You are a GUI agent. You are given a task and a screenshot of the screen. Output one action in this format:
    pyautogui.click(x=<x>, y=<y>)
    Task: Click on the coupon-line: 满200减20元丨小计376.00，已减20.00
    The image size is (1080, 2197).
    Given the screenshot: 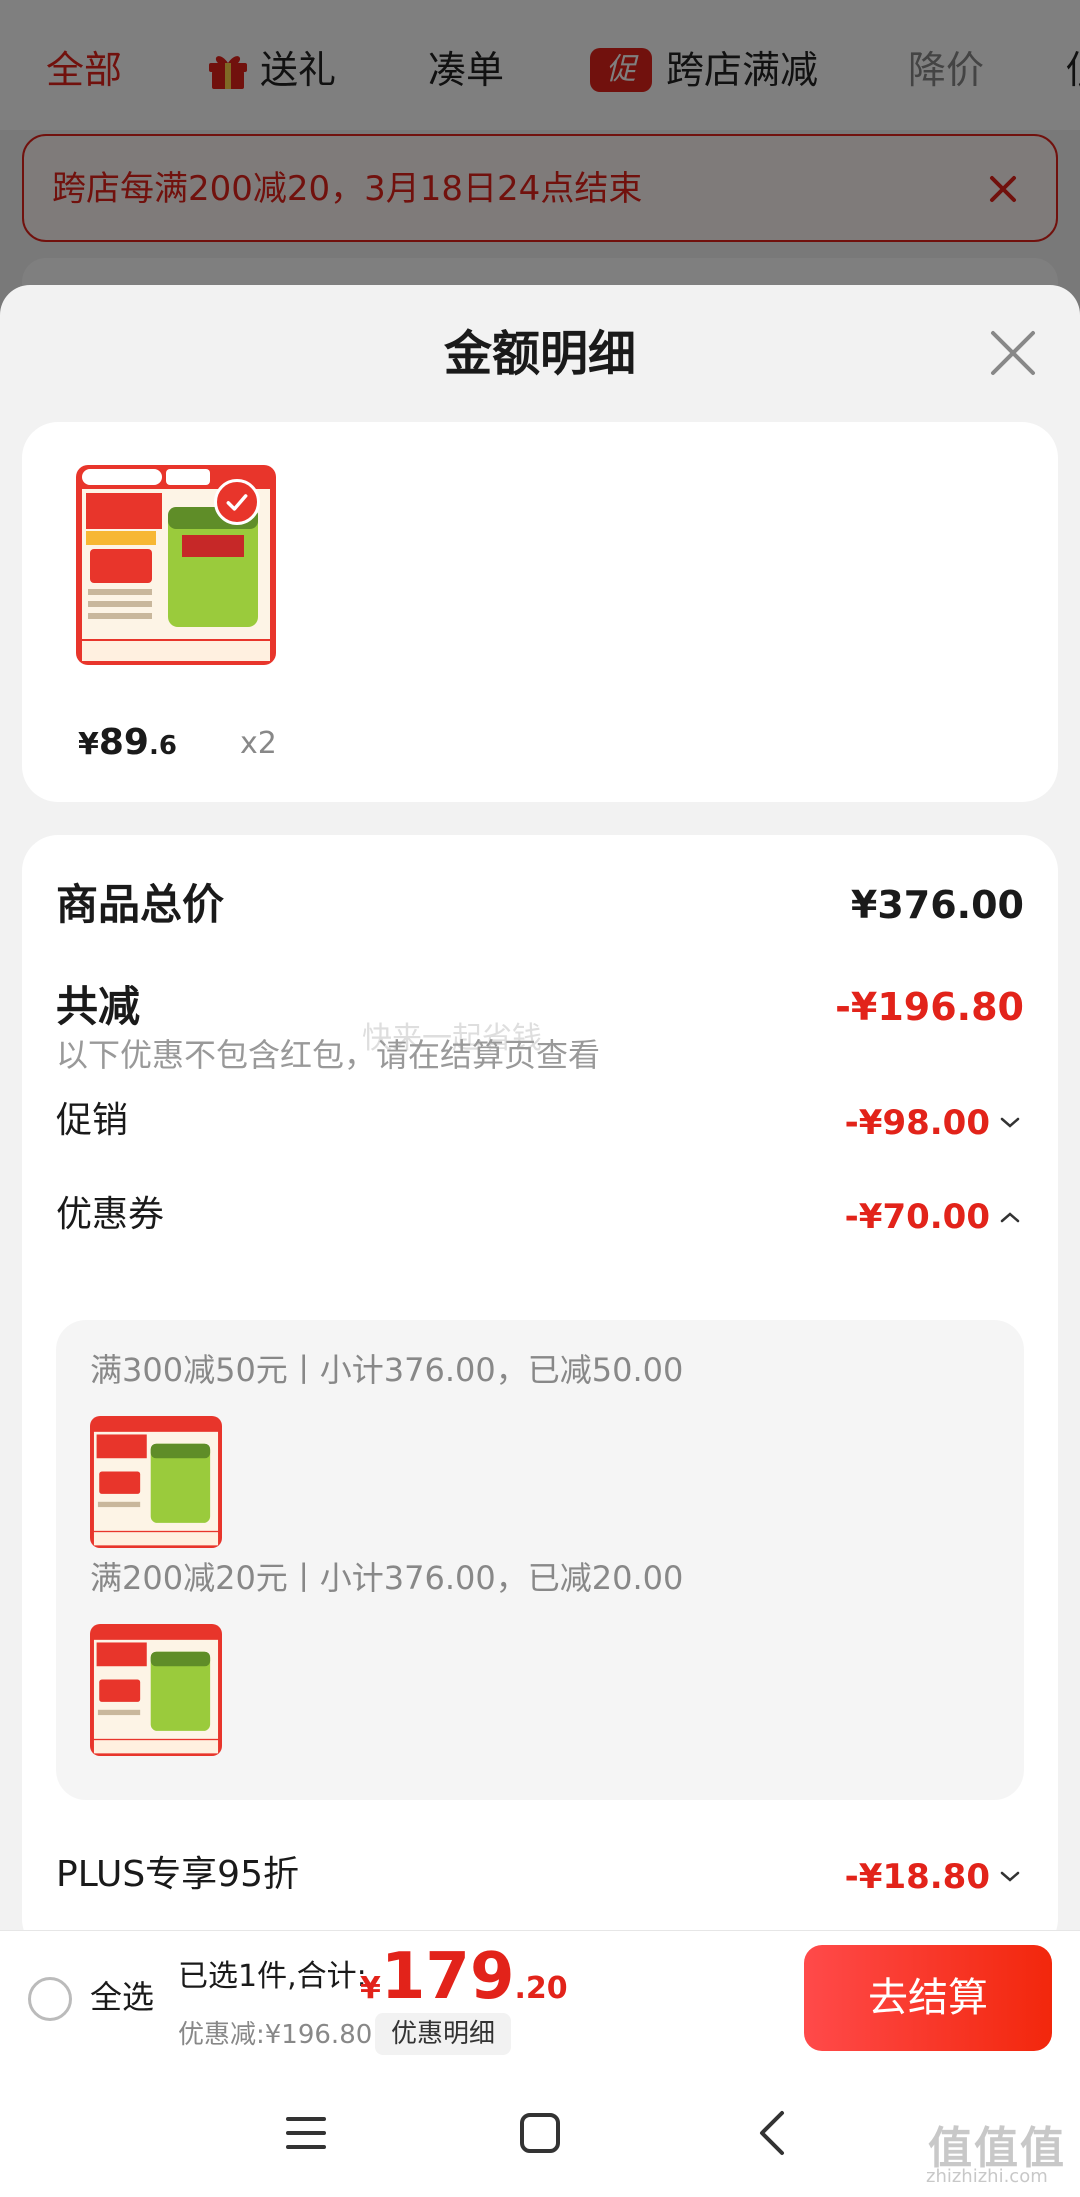 What is the action you would take?
    pyautogui.click(x=387, y=1578)
    